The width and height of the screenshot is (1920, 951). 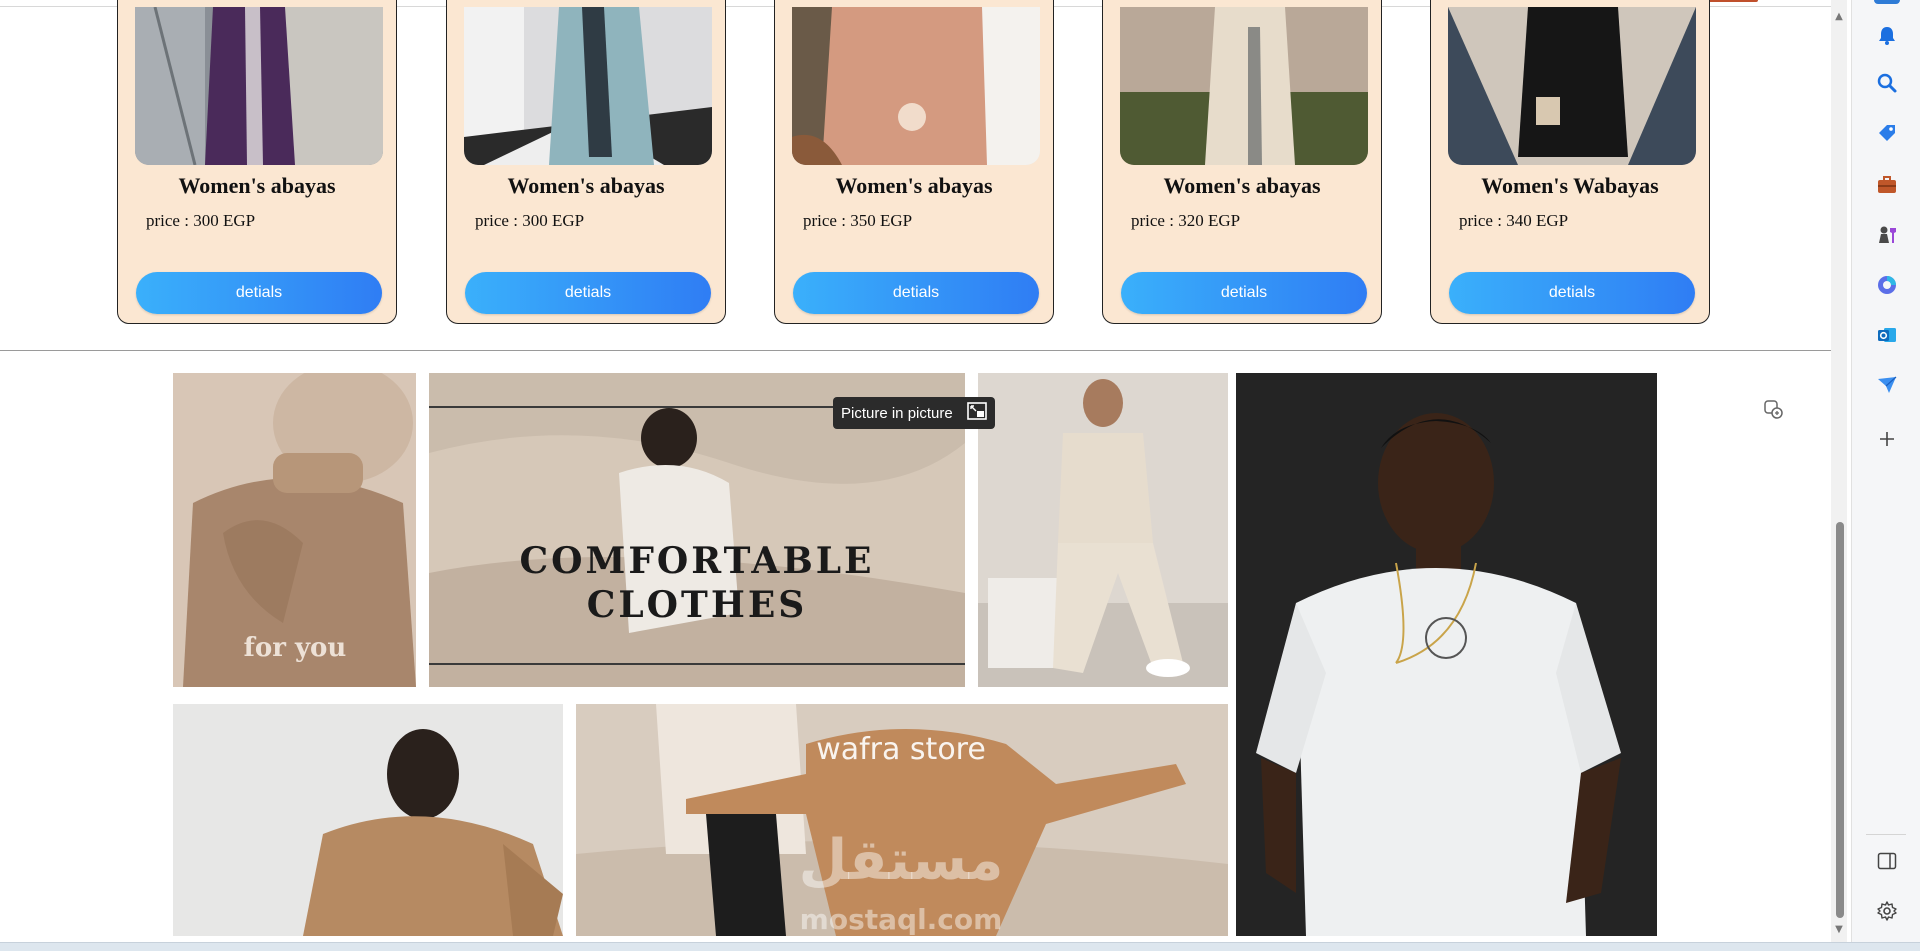 I want to click on pip-icon, so click(x=976, y=413).